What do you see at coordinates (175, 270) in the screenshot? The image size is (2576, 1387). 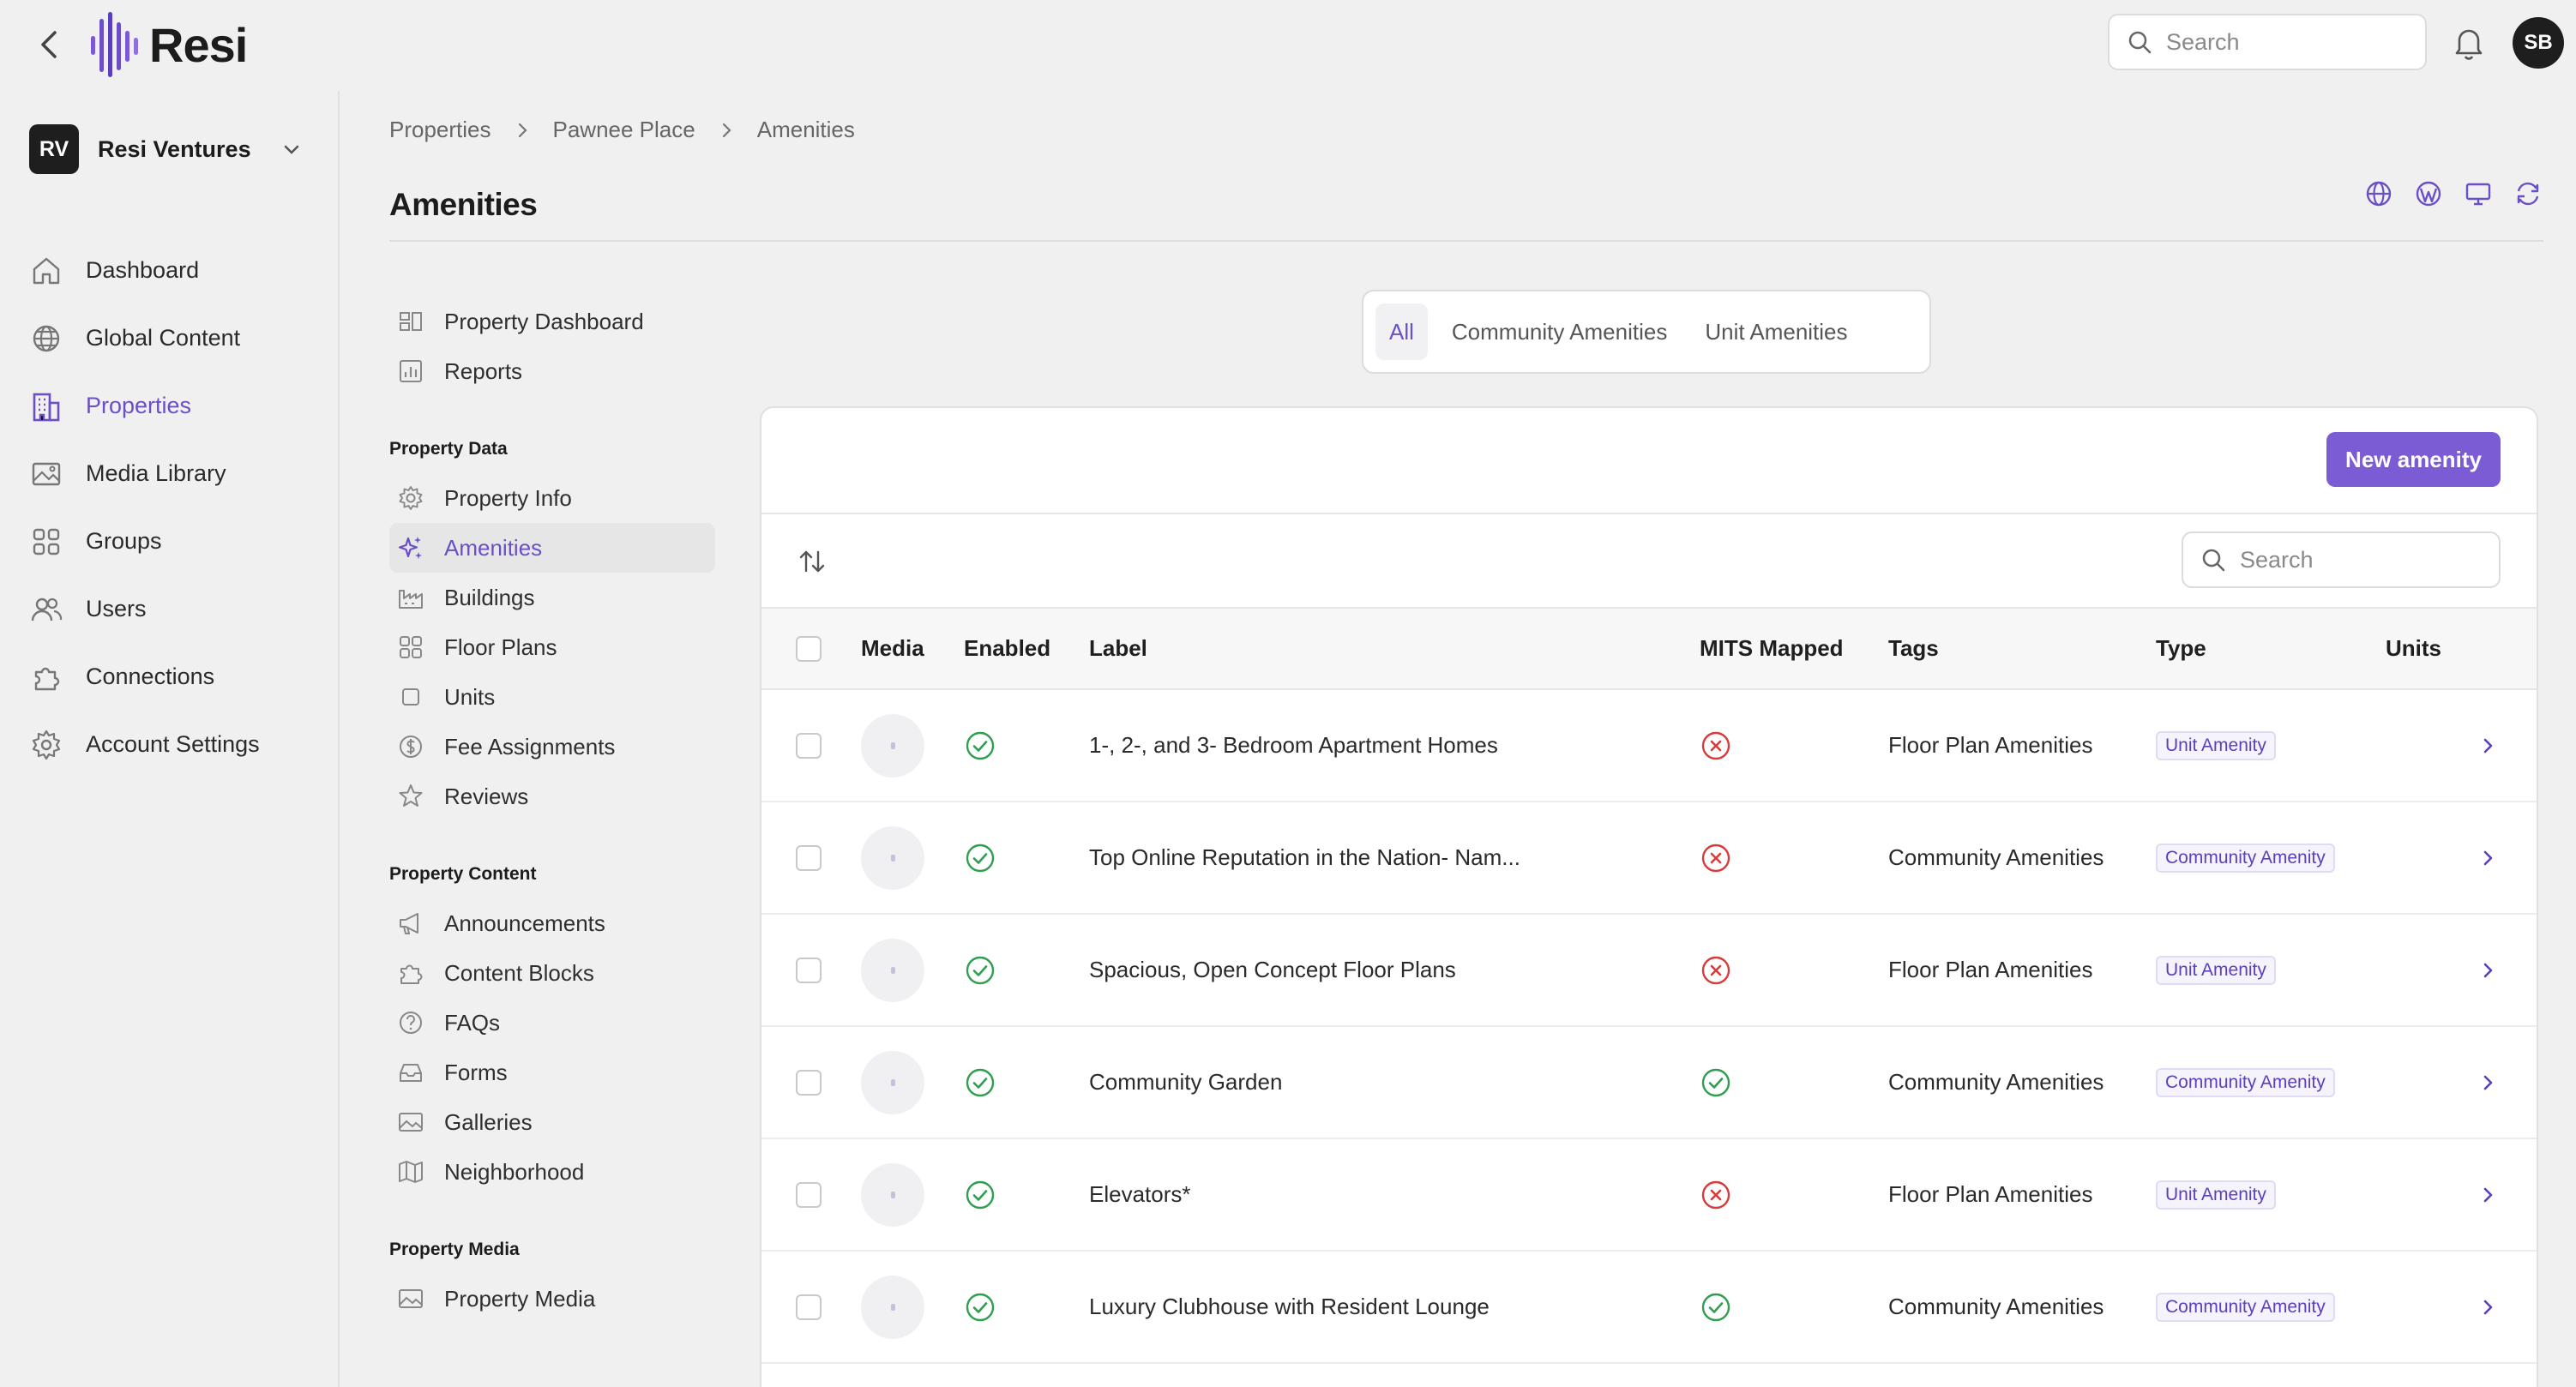 I see `sidebar-item-dashboard: Dashboard` at bounding box center [175, 270].